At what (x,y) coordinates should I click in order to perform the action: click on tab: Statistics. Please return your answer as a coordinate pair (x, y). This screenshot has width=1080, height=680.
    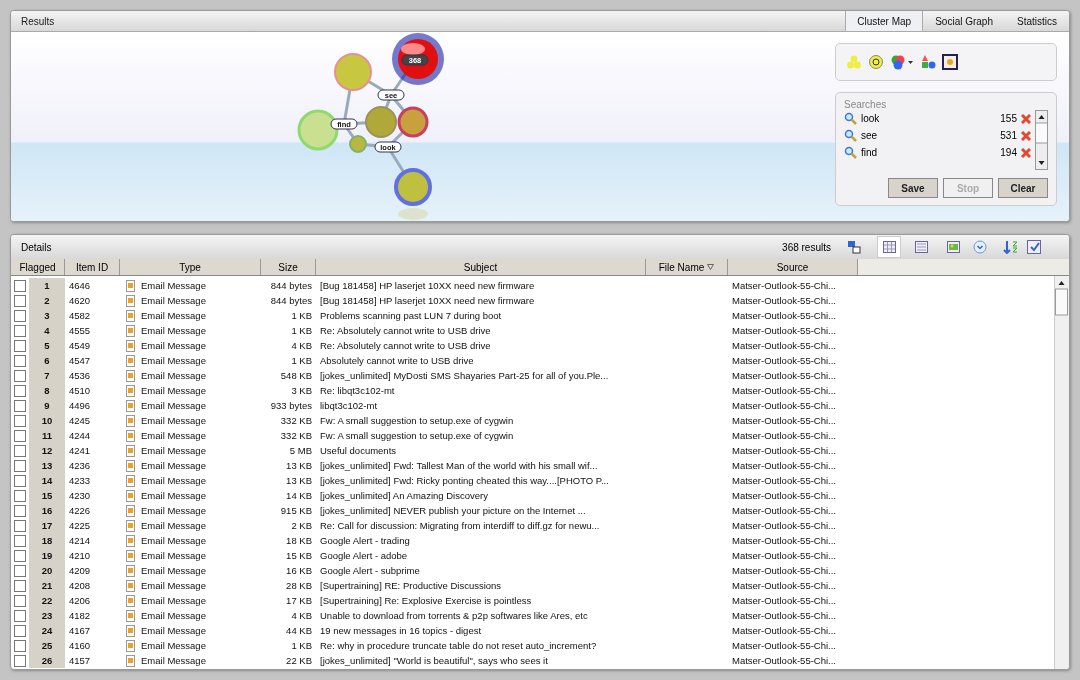
    Looking at the image, I should click on (1037, 21).